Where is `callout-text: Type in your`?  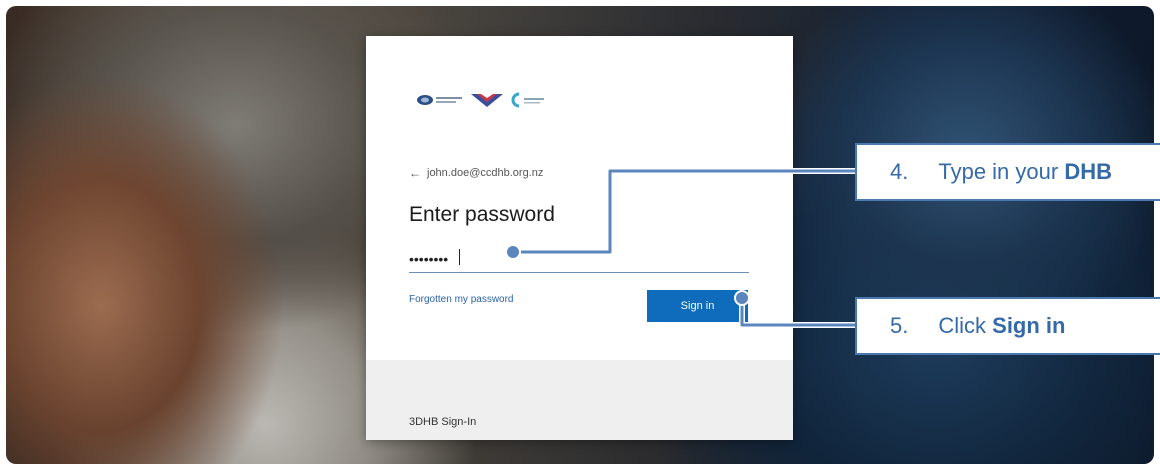 callout-text: Type in your is located at coordinates (1001, 171).